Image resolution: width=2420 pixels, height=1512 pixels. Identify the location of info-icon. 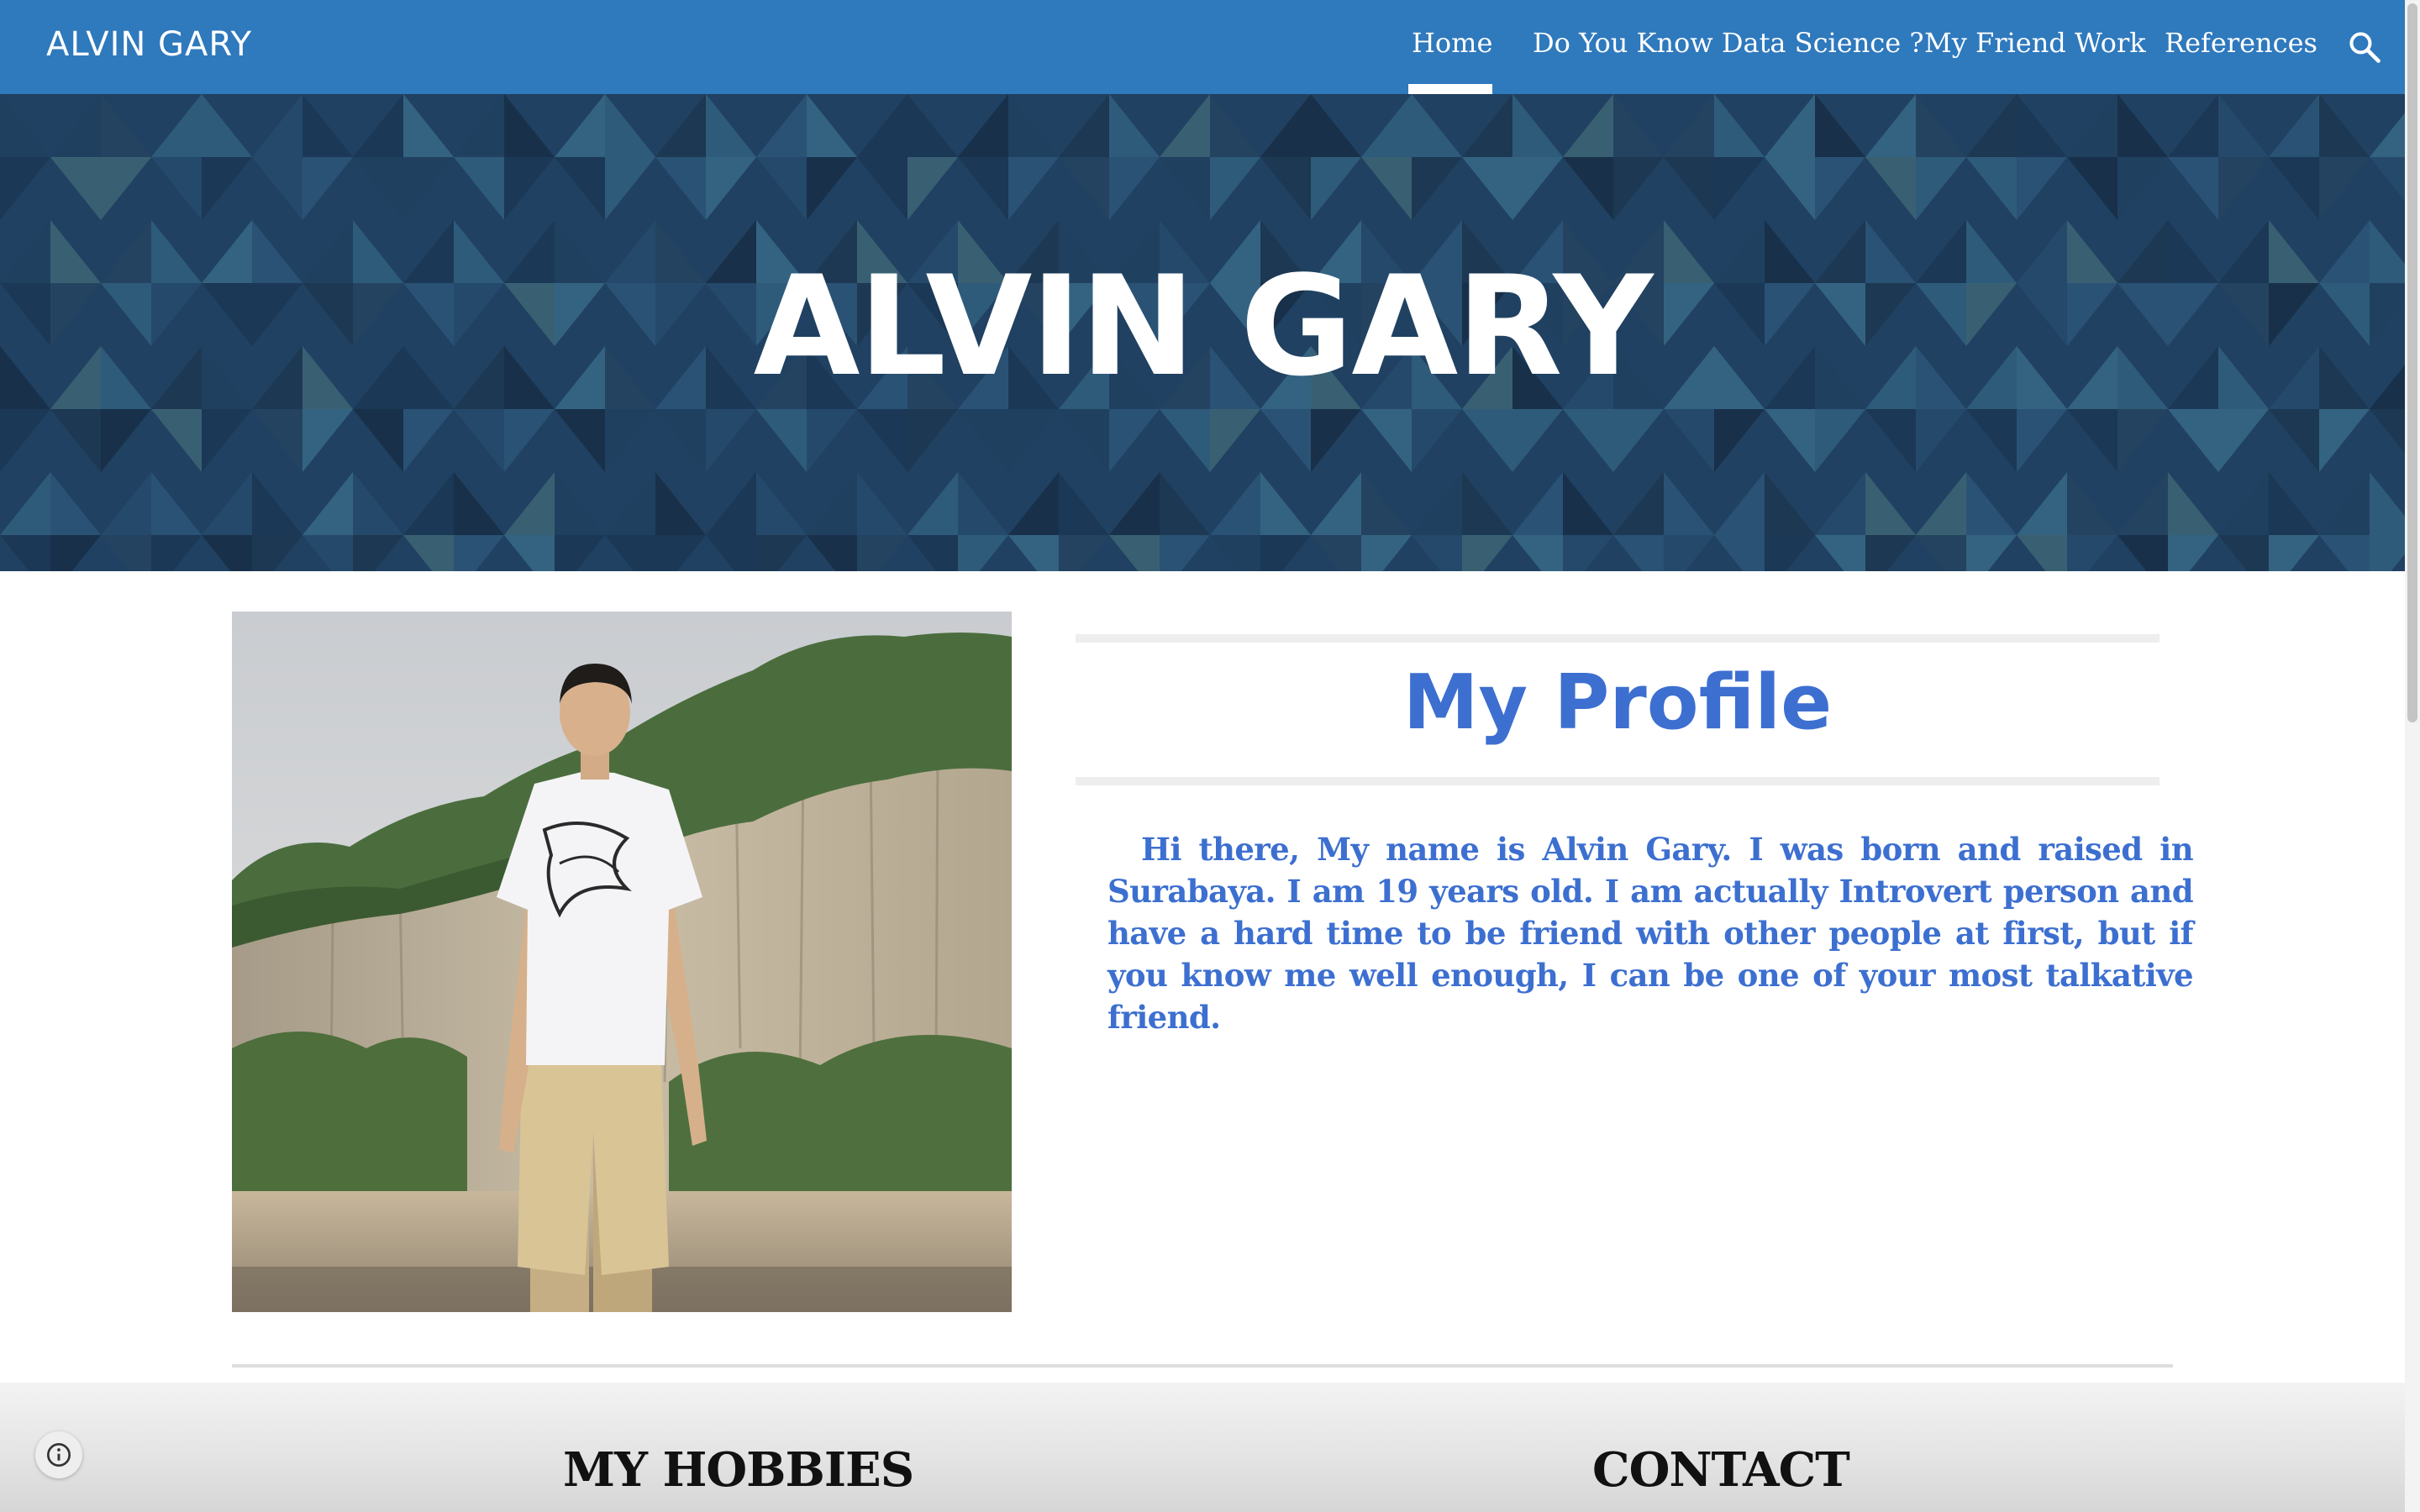
(59, 1455).